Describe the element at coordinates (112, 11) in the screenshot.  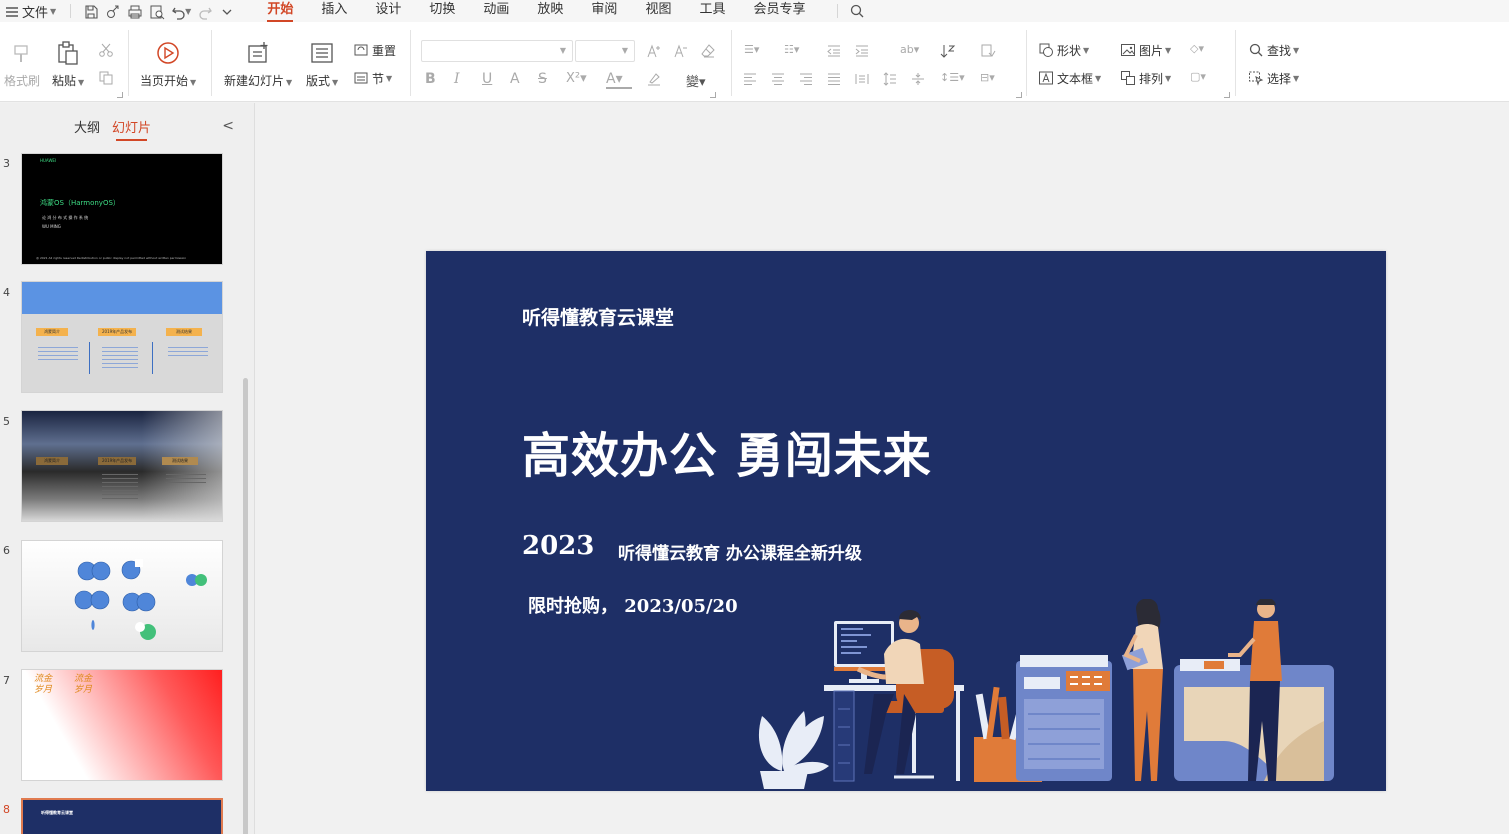
I see `export-button` at that location.